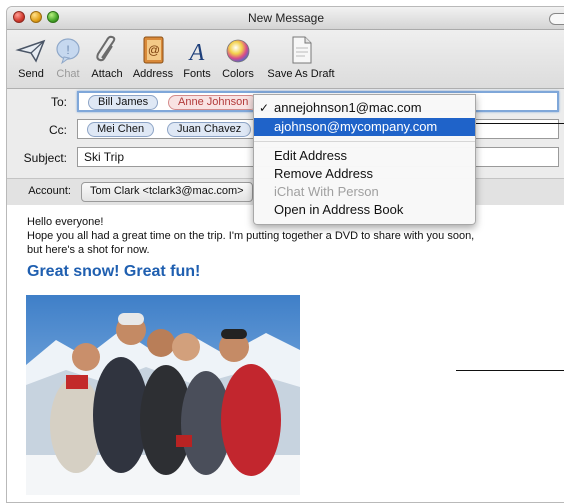 Image resolution: width=564 pixels, height=503 pixels. I want to click on menu-item-address: ✓ annejohnson1@mac.com, so click(364, 108).